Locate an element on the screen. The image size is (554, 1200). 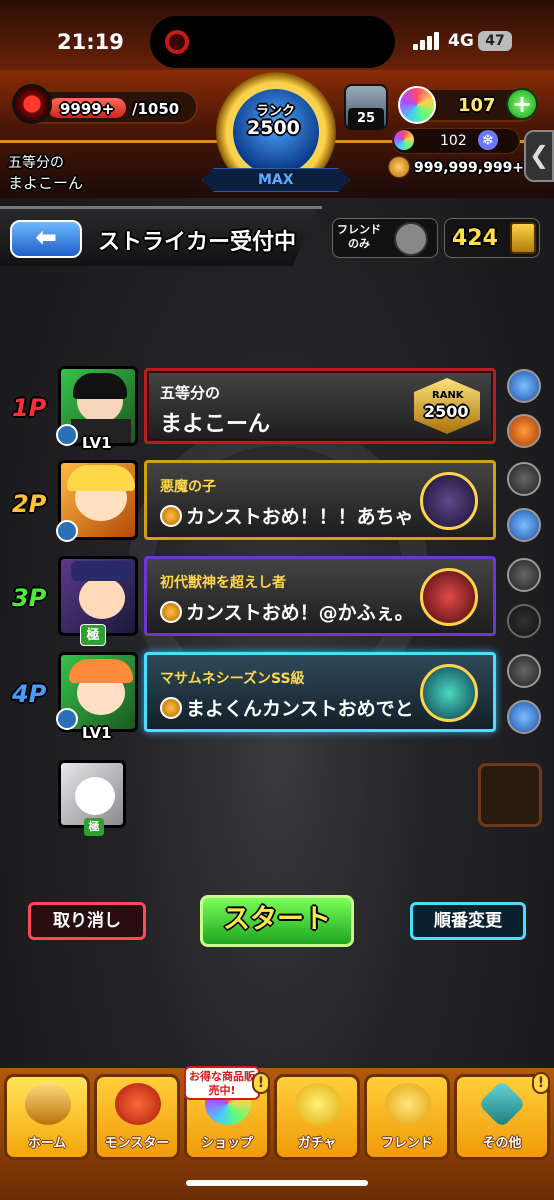
portrait-2p is located at coordinates (449, 501).